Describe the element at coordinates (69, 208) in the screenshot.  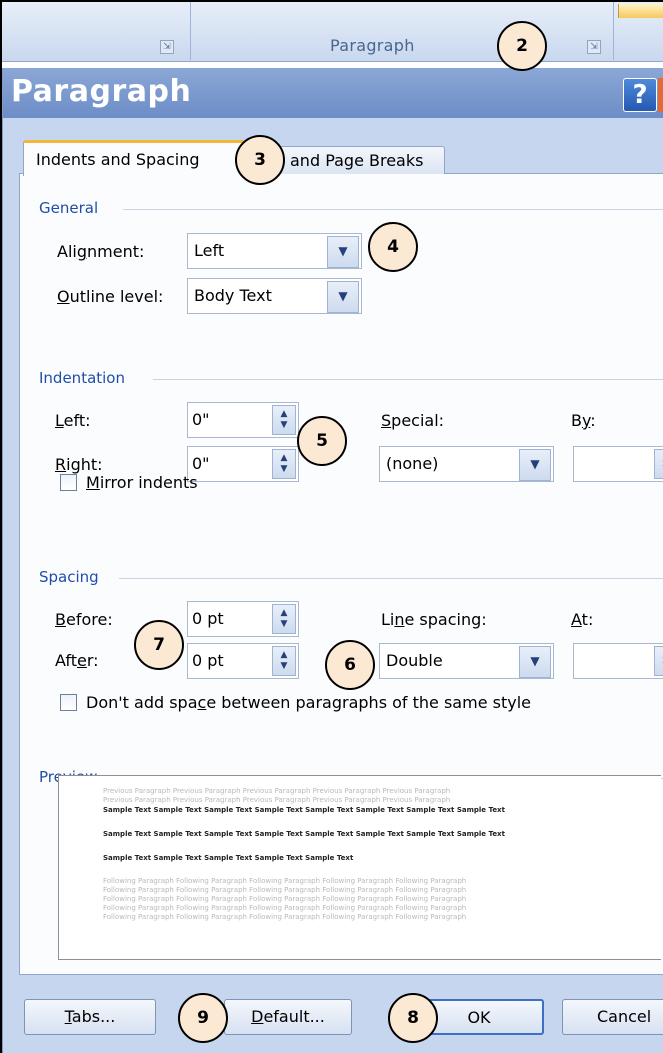
I see `section-heading-general: General` at that location.